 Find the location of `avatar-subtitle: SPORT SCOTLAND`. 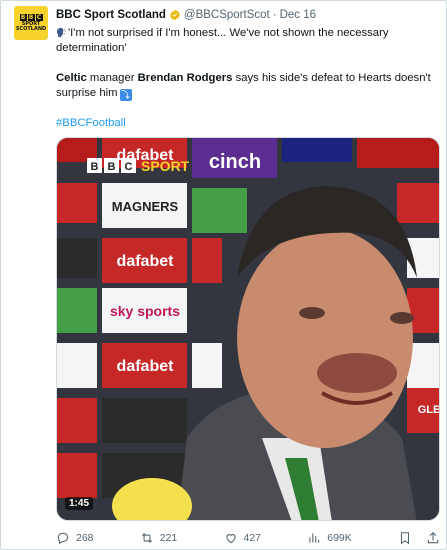

avatar-subtitle: SPORT SCOTLAND is located at coordinates (31, 26).